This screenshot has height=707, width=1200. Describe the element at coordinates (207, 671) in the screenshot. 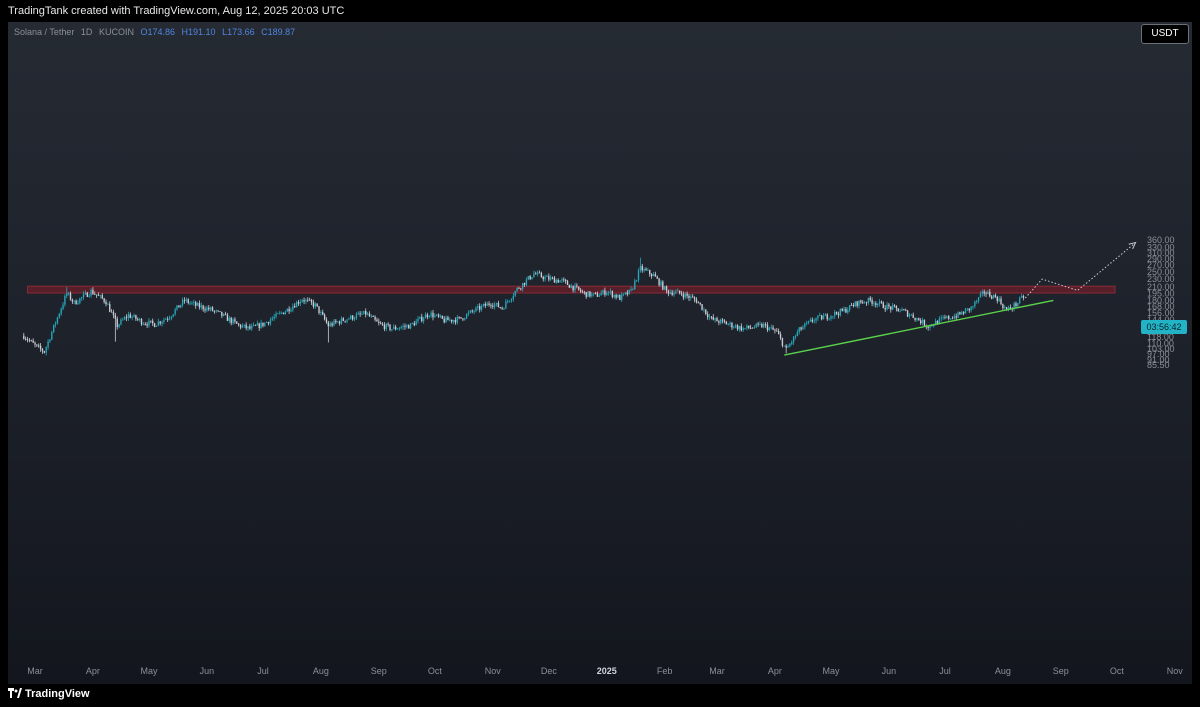

I see `x-tick-label: Jun` at that location.